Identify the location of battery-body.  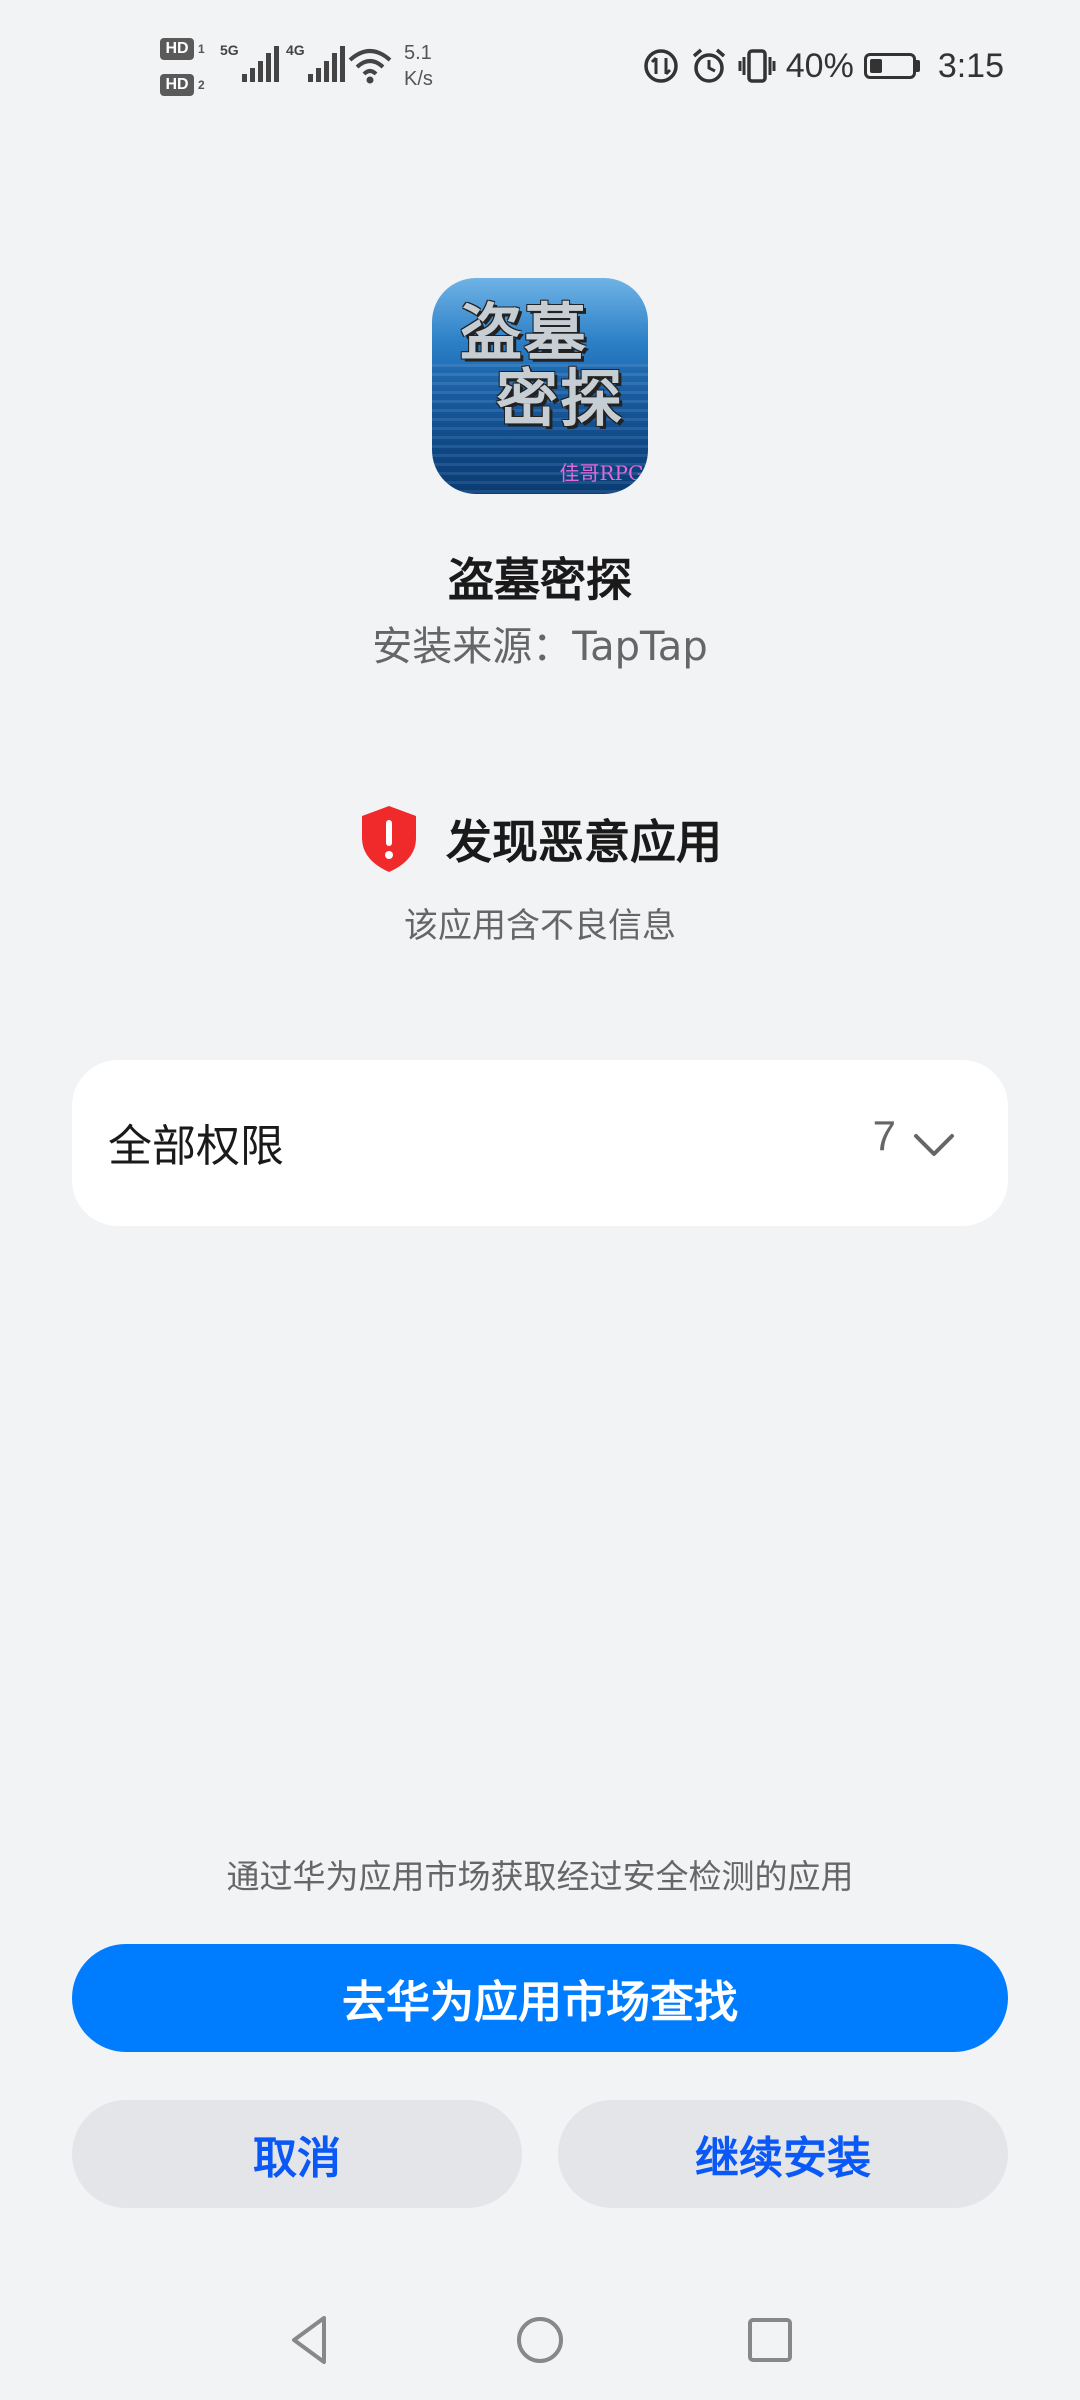
(889, 66).